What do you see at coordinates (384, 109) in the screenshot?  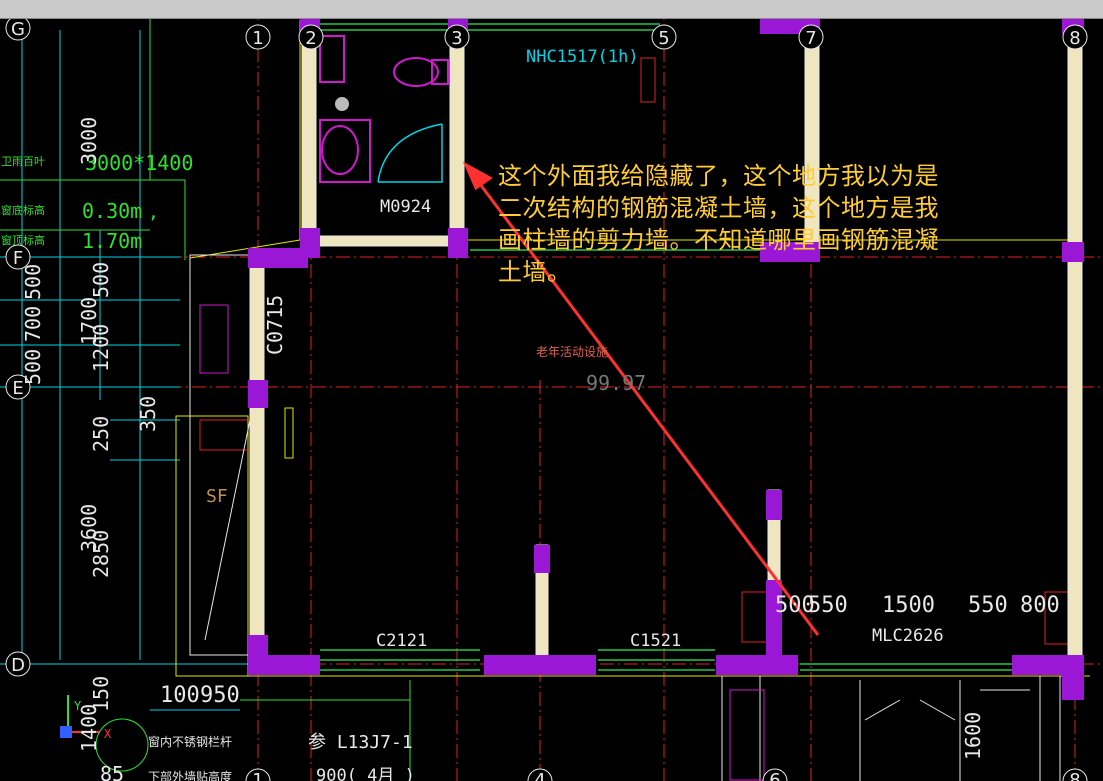 I see `toilet-fixtures` at bounding box center [384, 109].